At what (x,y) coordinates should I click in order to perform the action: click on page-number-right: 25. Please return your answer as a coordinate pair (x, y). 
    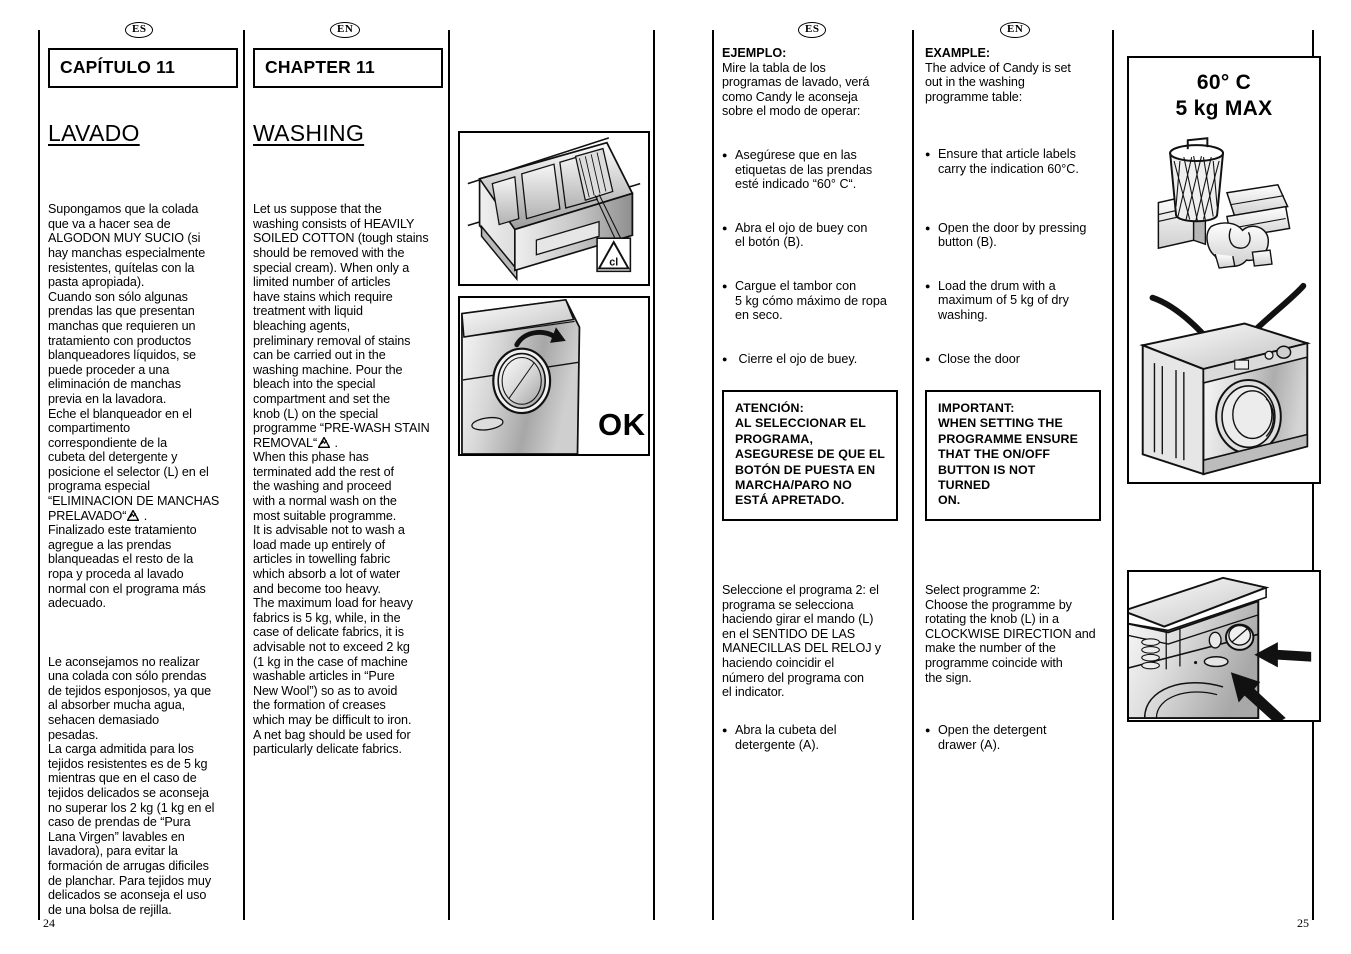
    Looking at the image, I should click on (1303, 923).